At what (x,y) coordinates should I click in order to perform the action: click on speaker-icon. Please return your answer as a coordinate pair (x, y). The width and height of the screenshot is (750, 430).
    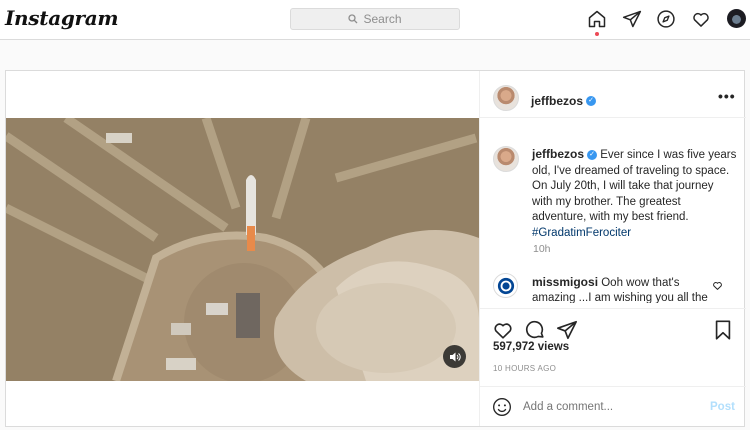
    Looking at the image, I should click on (455, 356).